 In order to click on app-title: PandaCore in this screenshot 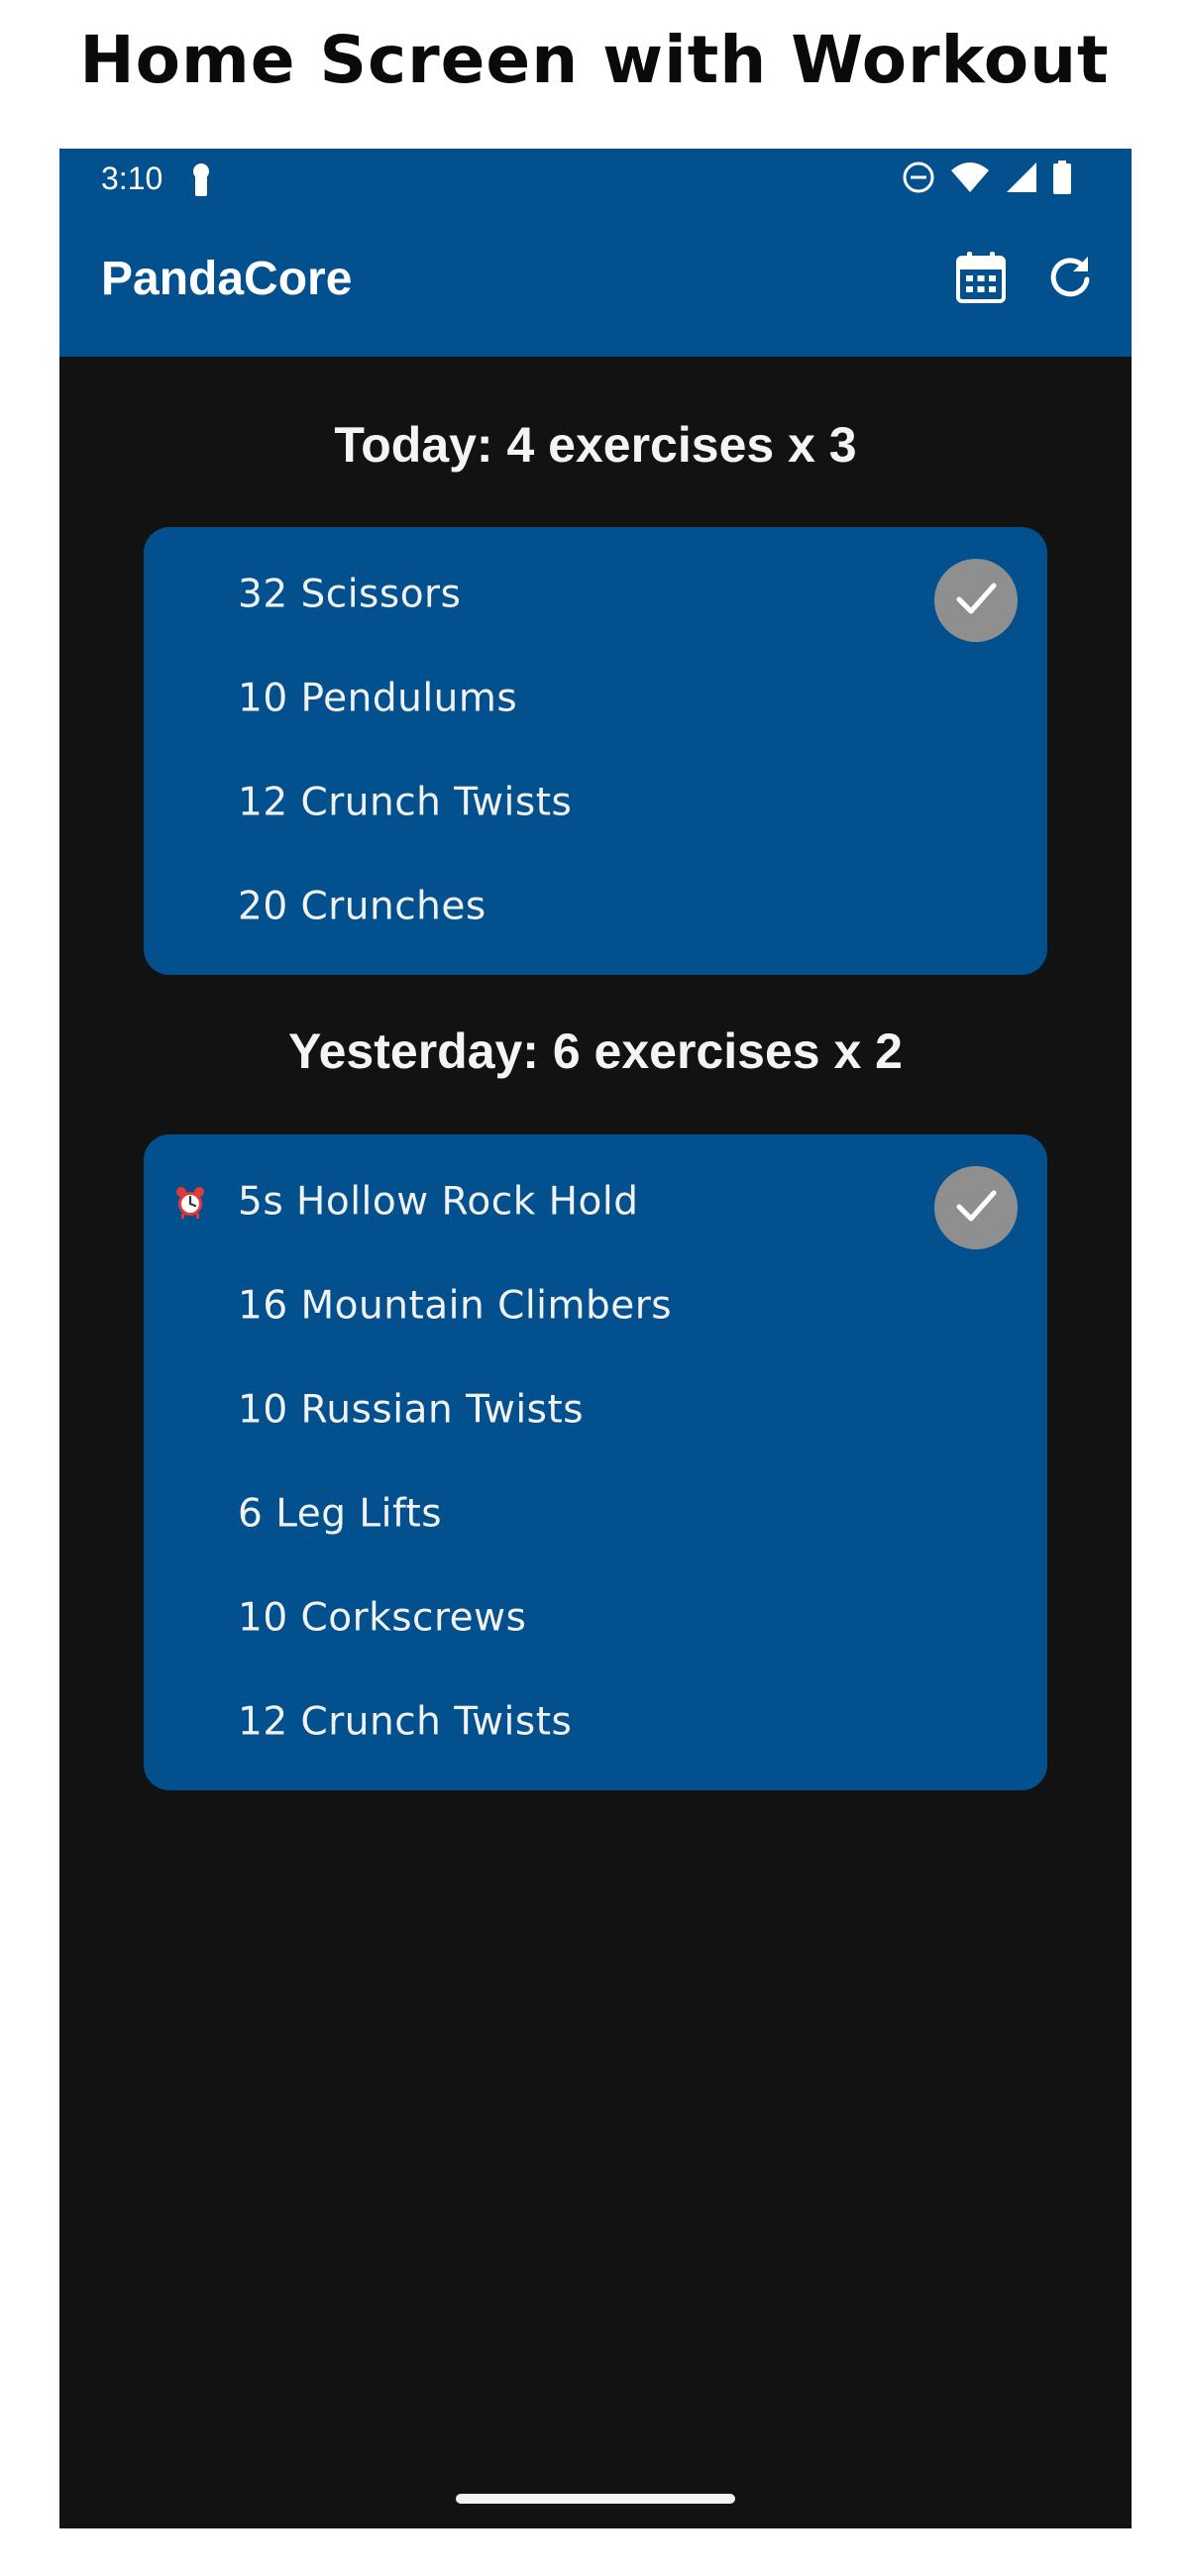, I will do `click(227, 279)`.